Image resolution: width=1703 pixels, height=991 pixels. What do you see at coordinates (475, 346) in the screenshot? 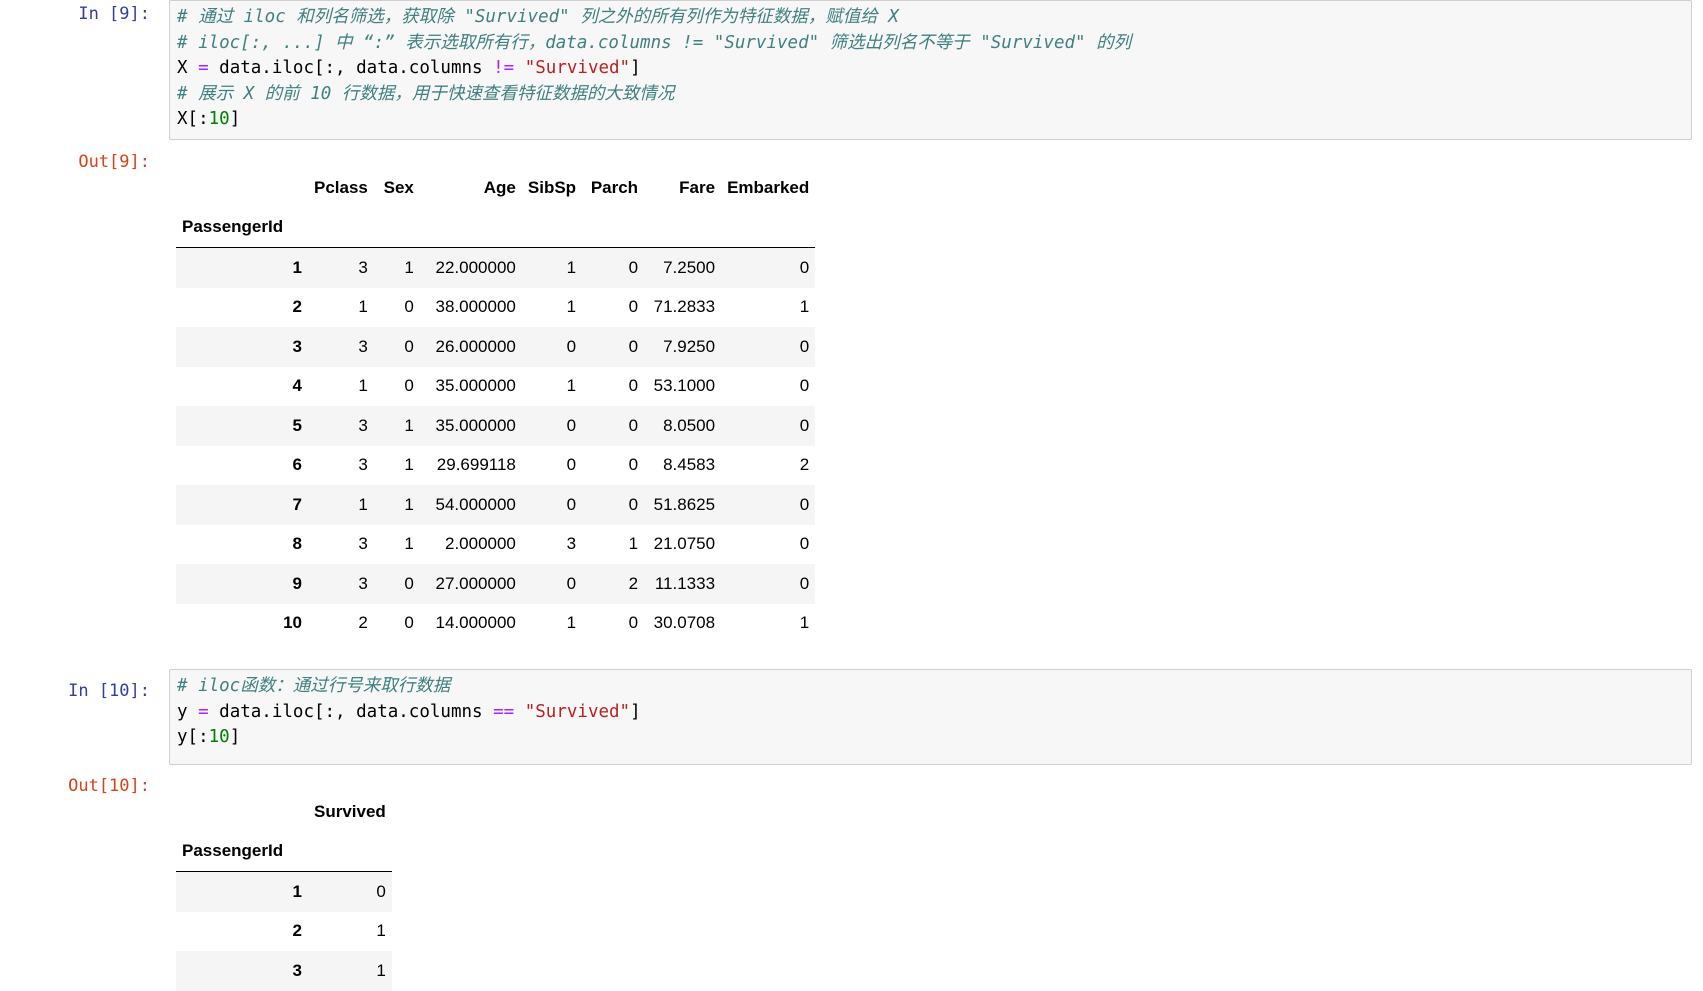
I see `table-cell: 26.000000` at bounding box center [475, 346].